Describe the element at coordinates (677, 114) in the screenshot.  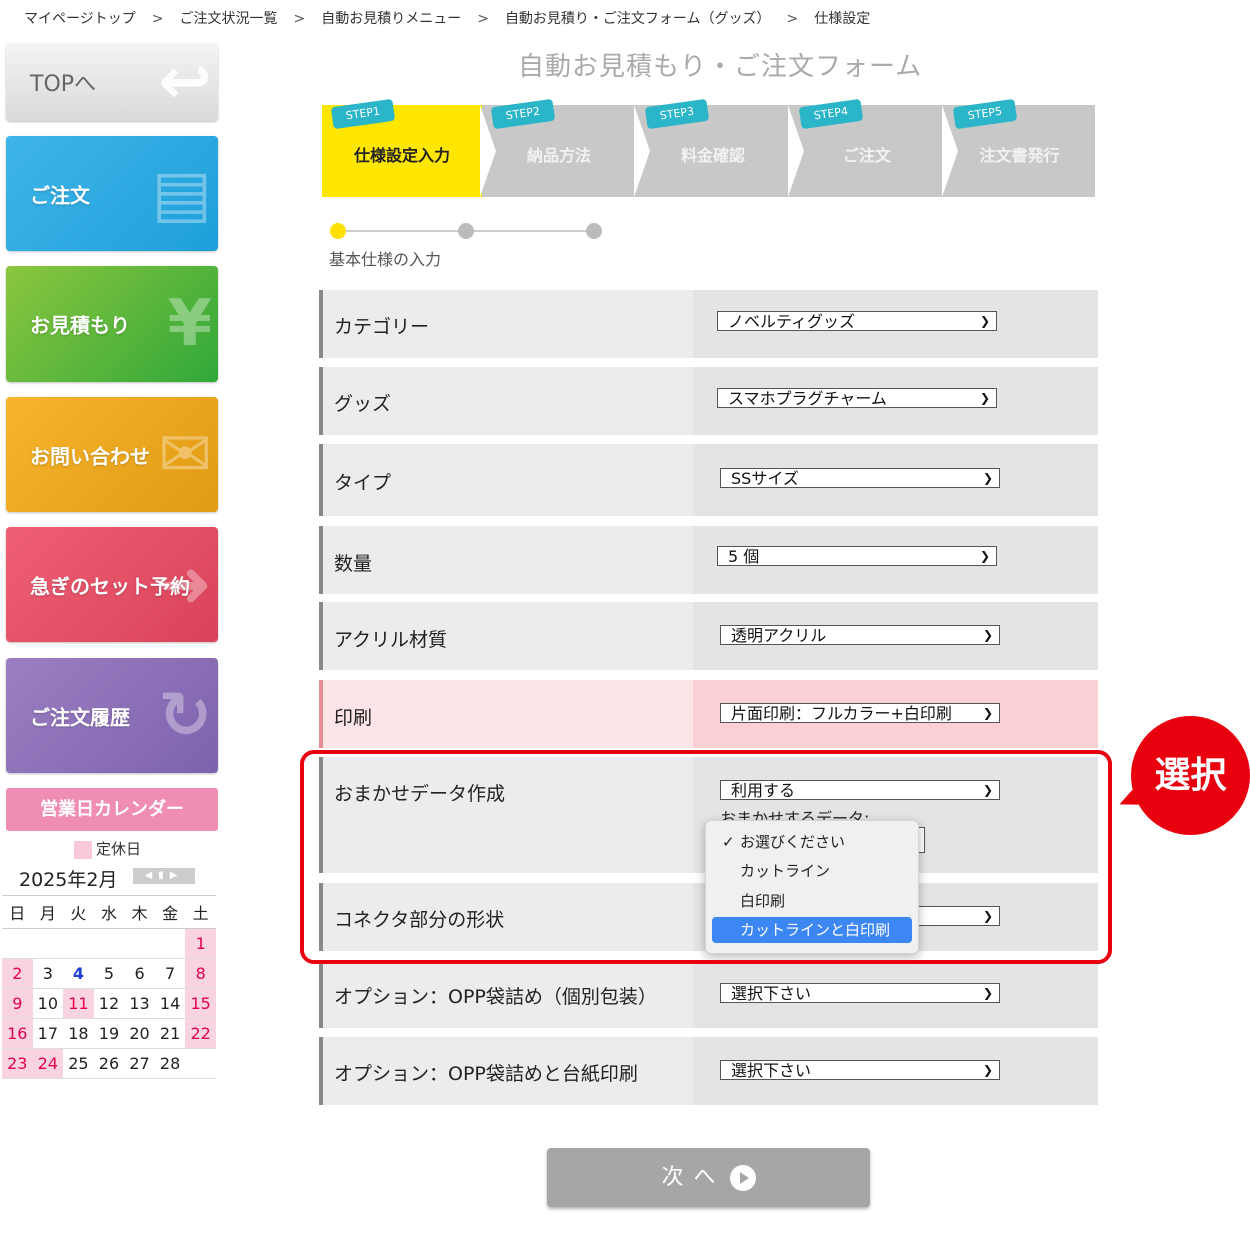
I see `step-3-badge: STEP3` at that location.